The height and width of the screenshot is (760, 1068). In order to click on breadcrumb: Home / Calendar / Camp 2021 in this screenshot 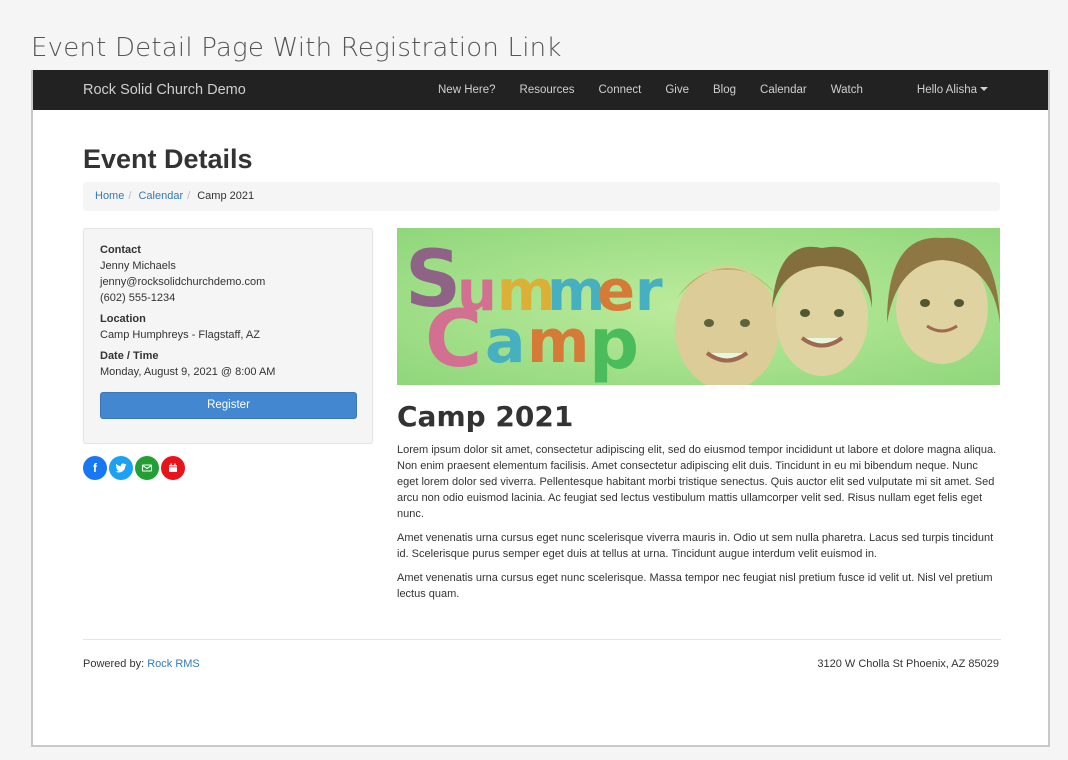, I will do `click(541, 196)`.